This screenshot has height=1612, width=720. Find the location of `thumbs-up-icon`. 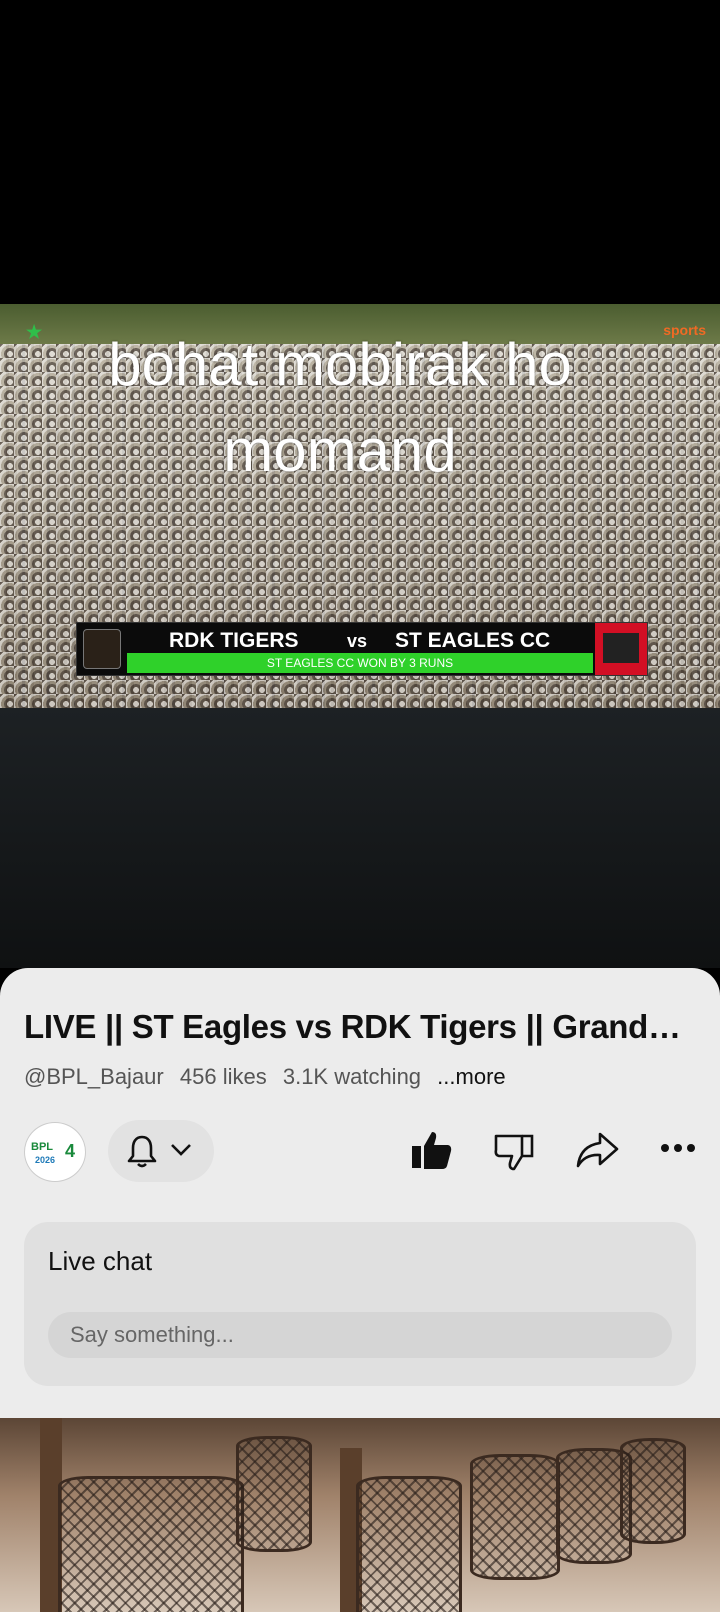

thumbs-up-icon is located at coordinates (432, 1150).